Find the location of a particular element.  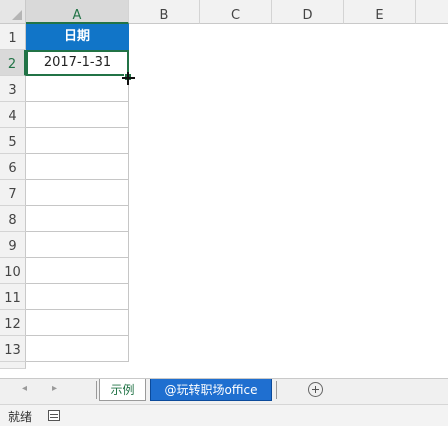

row-header-1: 1 is located at coordinates (13, 37).